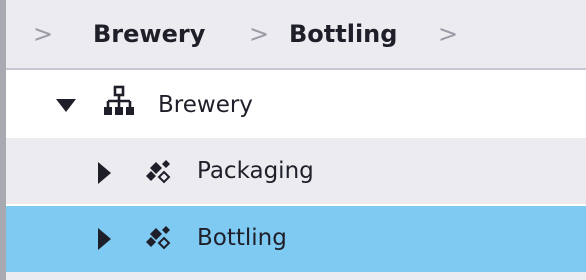  Describe the element at coordinates (149, 34) in the screenshot. I see `breadcrumb-item-brewery: Brewery` at that location.